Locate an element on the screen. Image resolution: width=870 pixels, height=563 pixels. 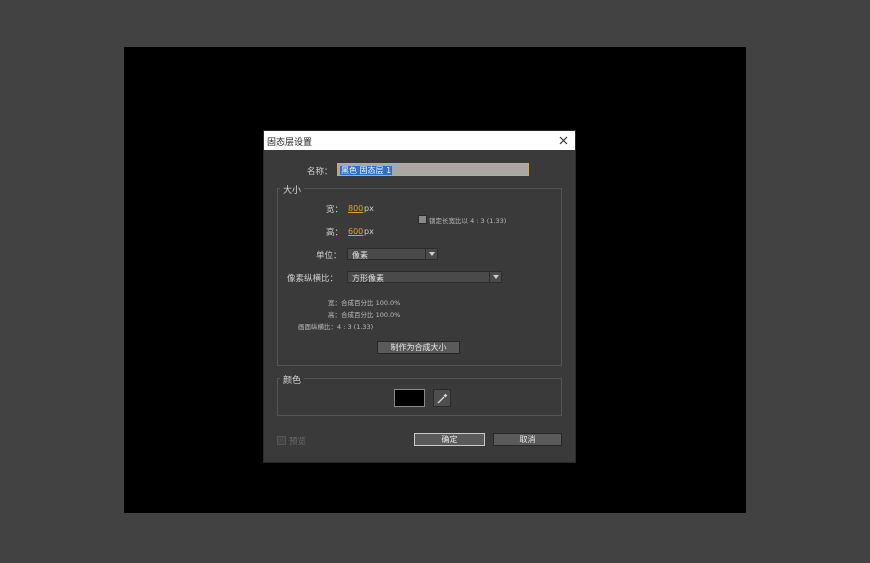
info-frame-aspect: 画面纵横比：4 : 3 (1.33) is located at coordinates (336, 327).